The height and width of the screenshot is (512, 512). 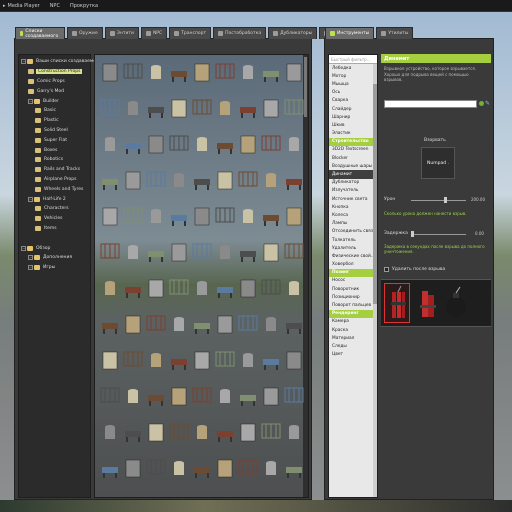 What do you see at coordinates (479, 233) in the screenshot?
I see `delay-value: 0.00` at bounding box center [479, 233].